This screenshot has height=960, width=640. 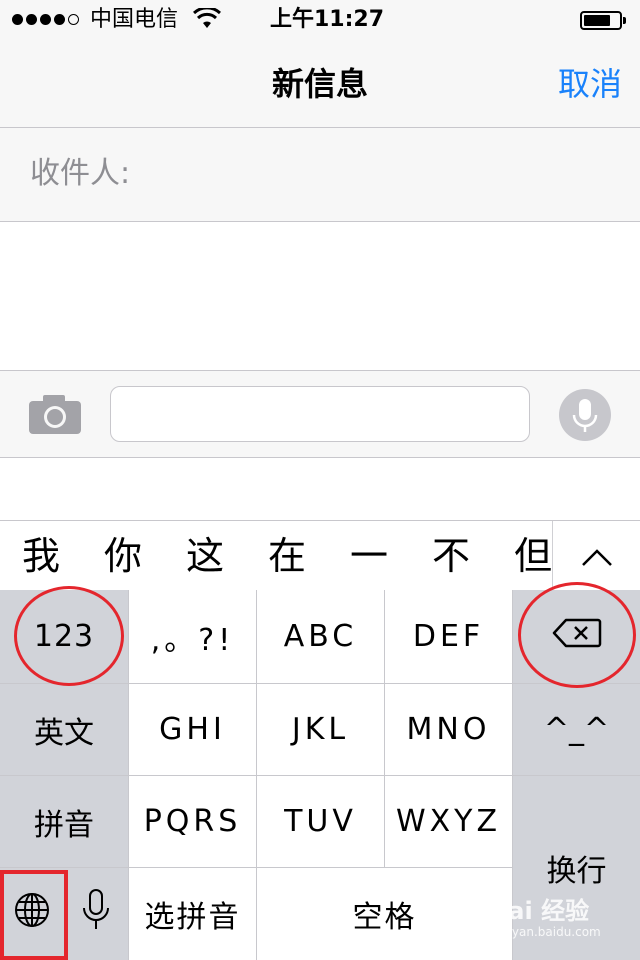 What do you see at coordinates (327, 19) in the screenshot?
I see `status-time: 上午11:27` at bounding box center [327, 19].